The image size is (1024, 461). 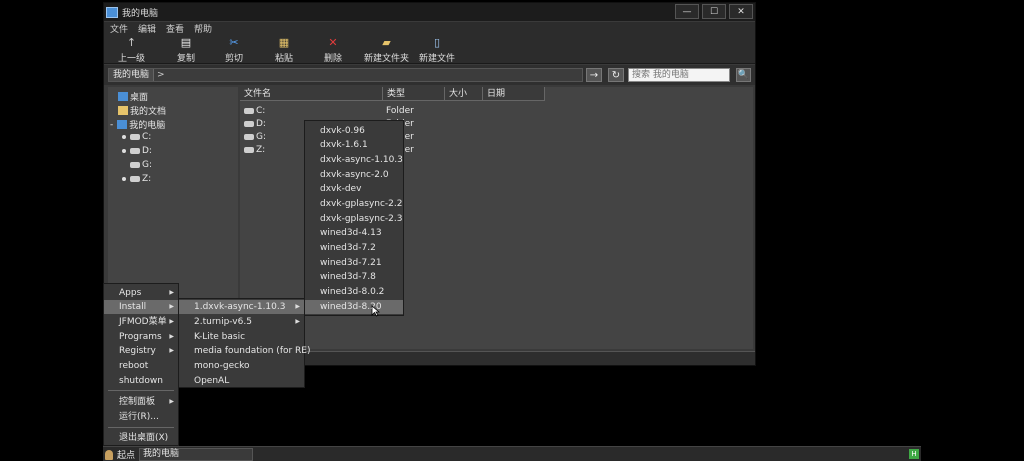 I want to click on tray-app-icon: H, so click(x=914, y=454).